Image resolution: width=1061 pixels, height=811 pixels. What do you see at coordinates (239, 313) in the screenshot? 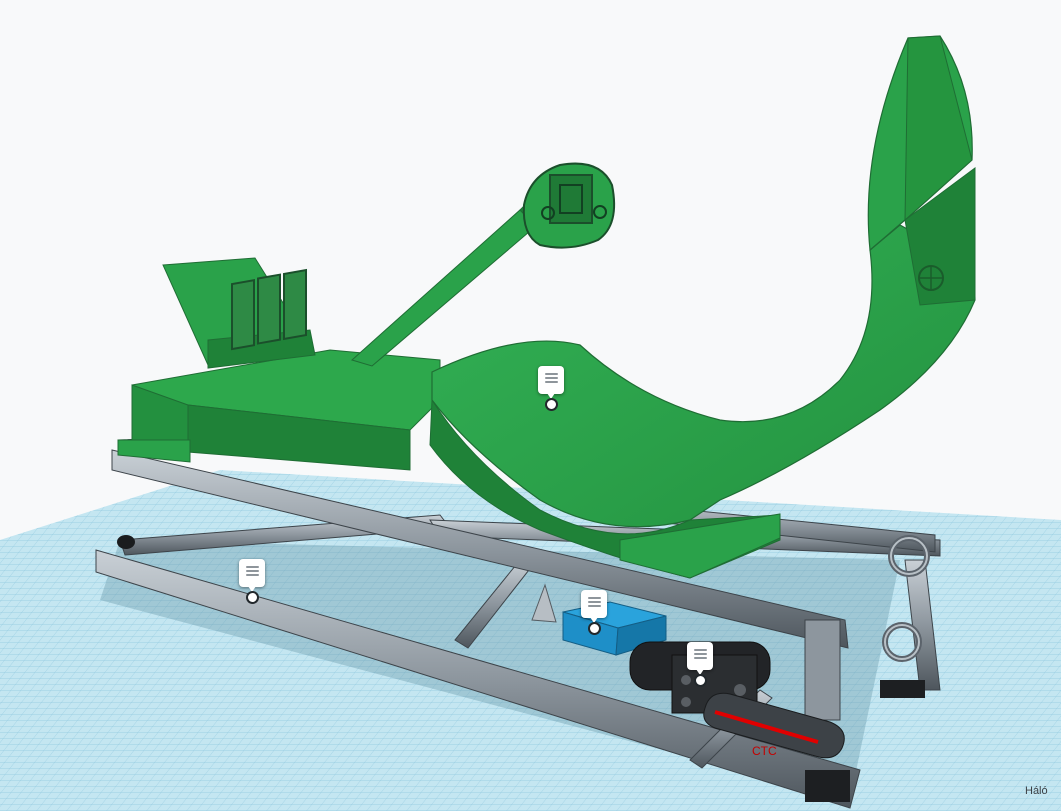
I see `pedal-assembly` at bounding box center [239, 313].